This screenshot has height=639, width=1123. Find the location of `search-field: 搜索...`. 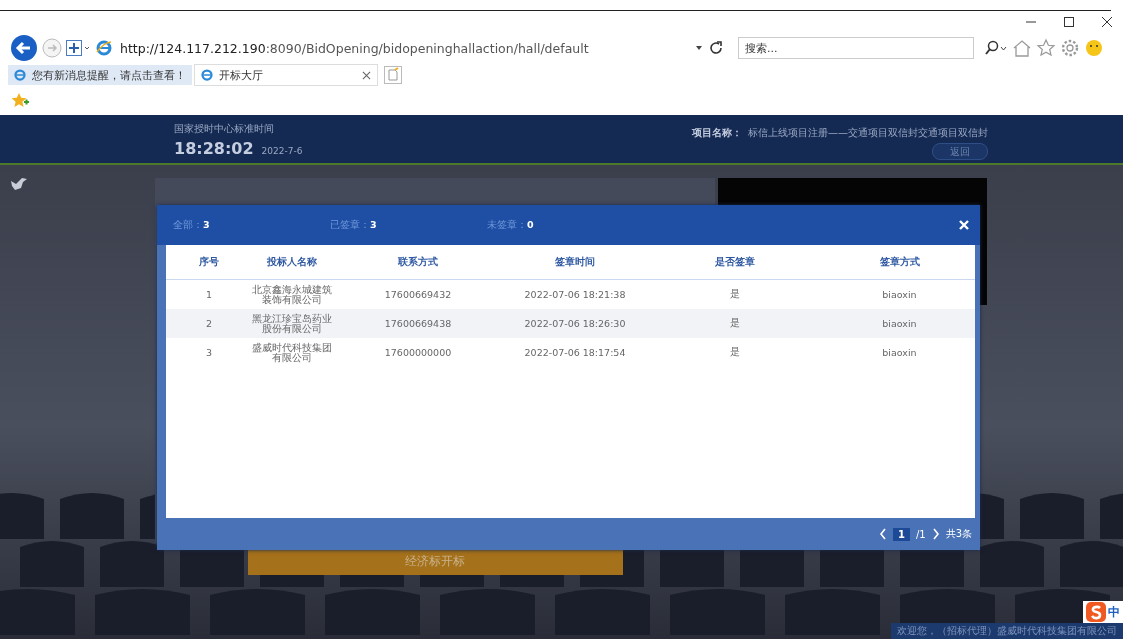

search-field: 搜索... is located at coordinates (856, 48).